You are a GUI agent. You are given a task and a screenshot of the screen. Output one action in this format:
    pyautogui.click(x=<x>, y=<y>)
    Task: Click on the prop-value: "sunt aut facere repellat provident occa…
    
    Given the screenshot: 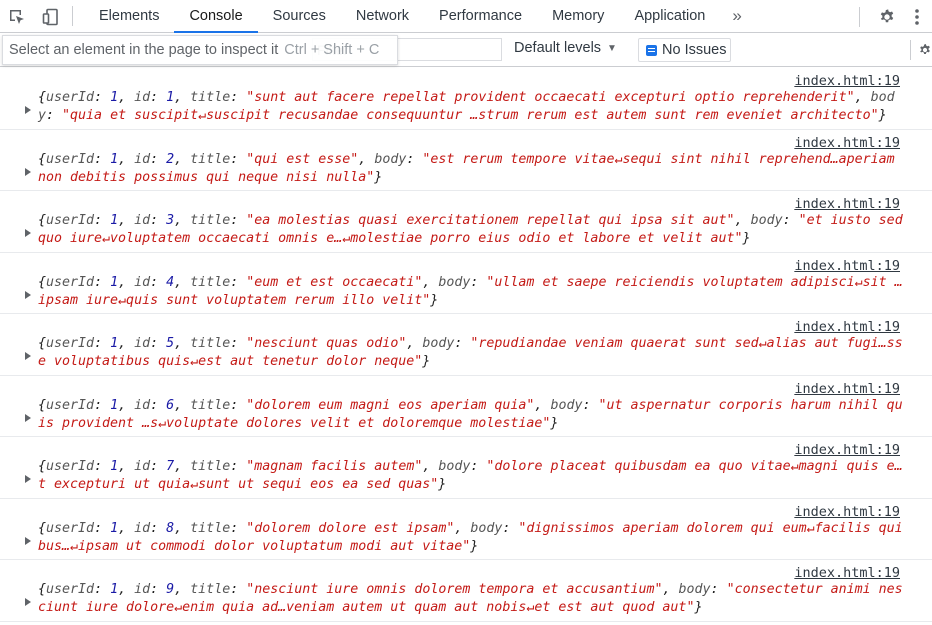 What is the action you would take?
    pyautogui.click(x=550, y=97)
    